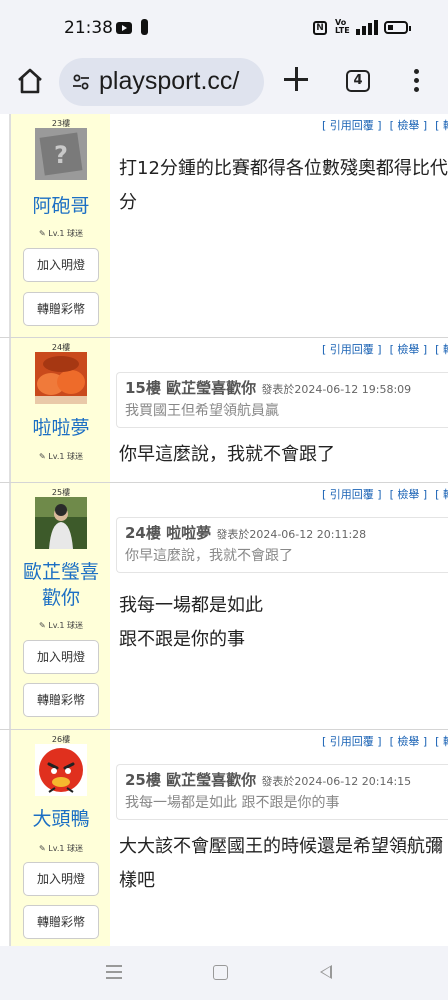 Image resolution: width=448 pixels, height=1000 pixels. Describe the element at coordinates (144, 27) in the screenshot. I see `nba-notification-icon` at that location.